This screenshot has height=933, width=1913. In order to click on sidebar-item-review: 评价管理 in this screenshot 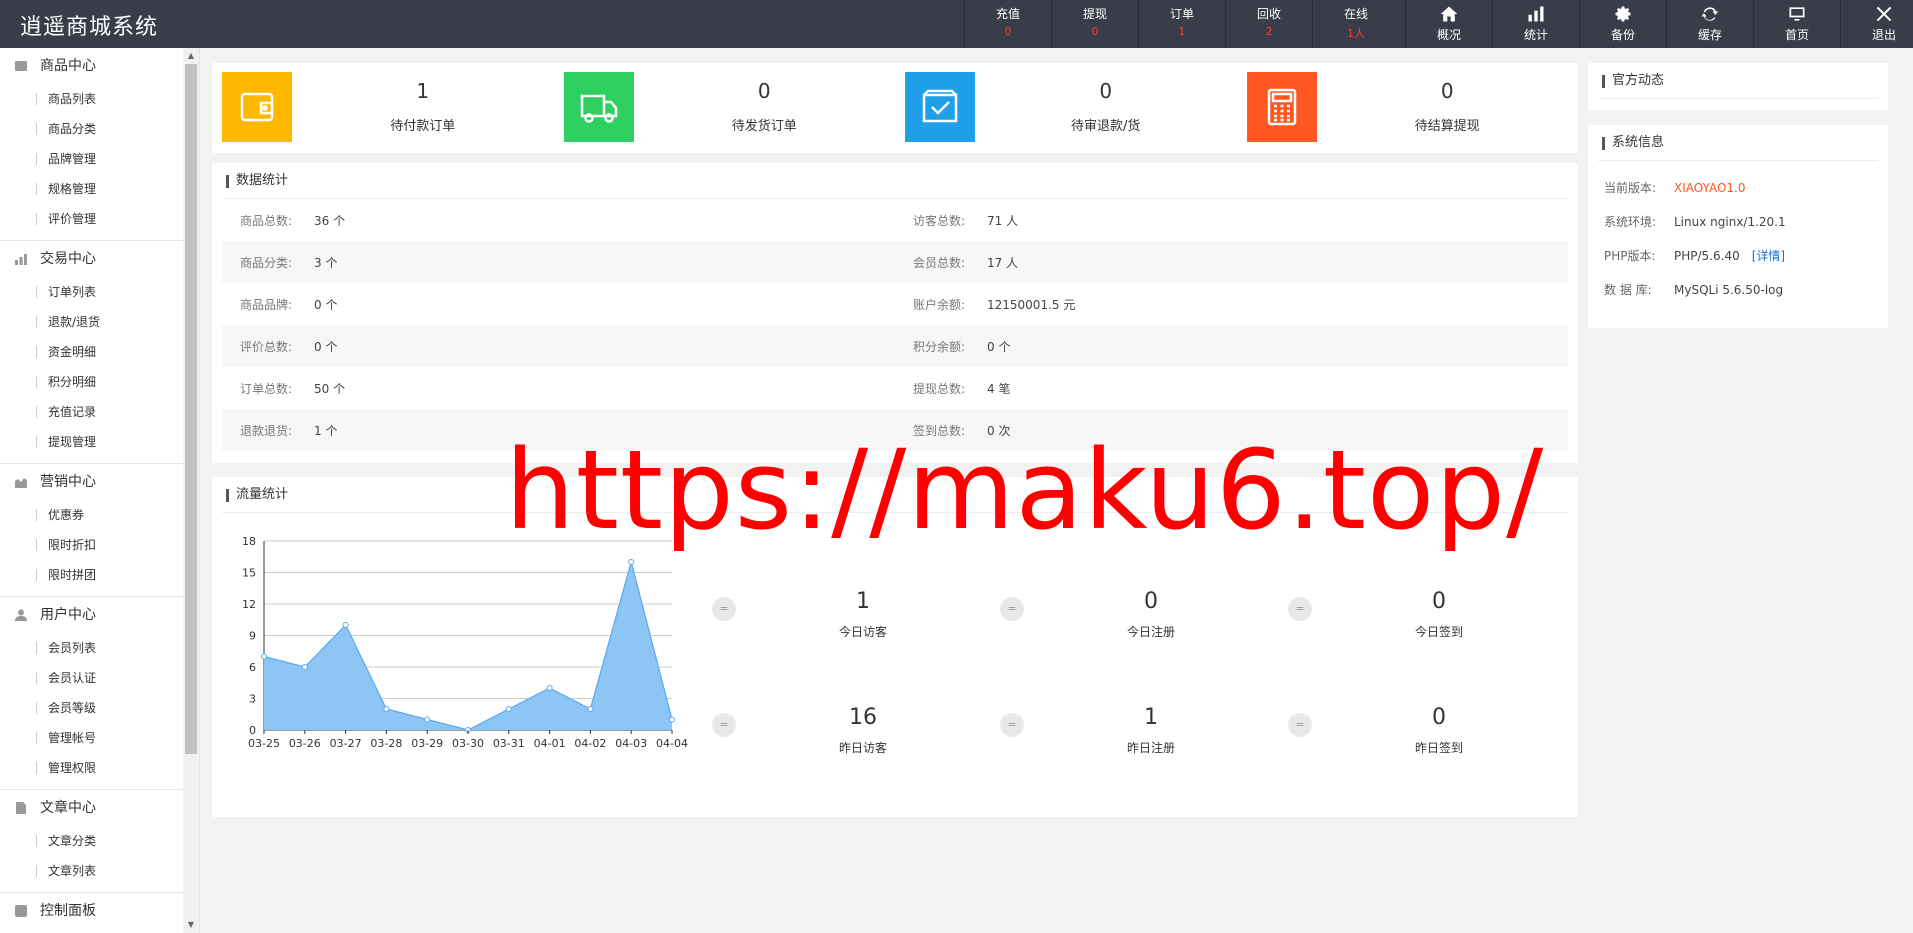, I will do `click(99, 219)`.